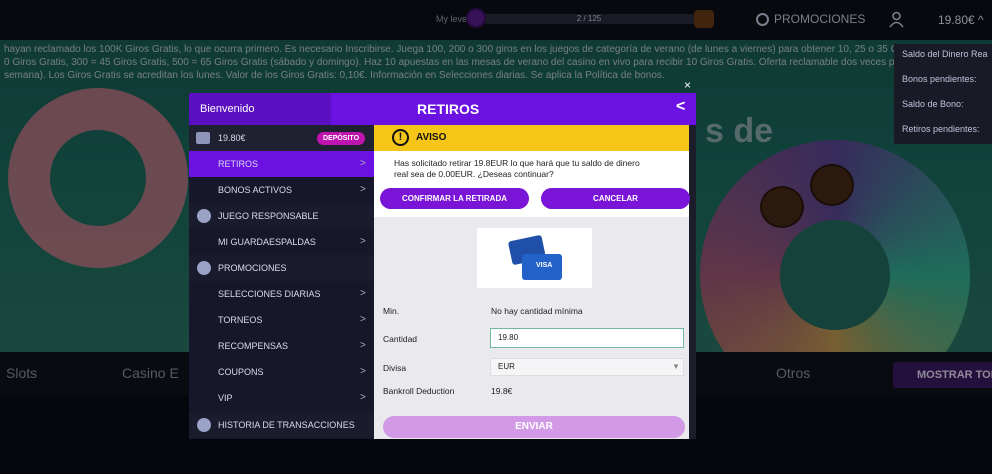 This screenshot has height=474, width=992. Describe the element at coordinates (502, 391) in the screenshot. I see `bankroll-value: 19.8€` at that location.